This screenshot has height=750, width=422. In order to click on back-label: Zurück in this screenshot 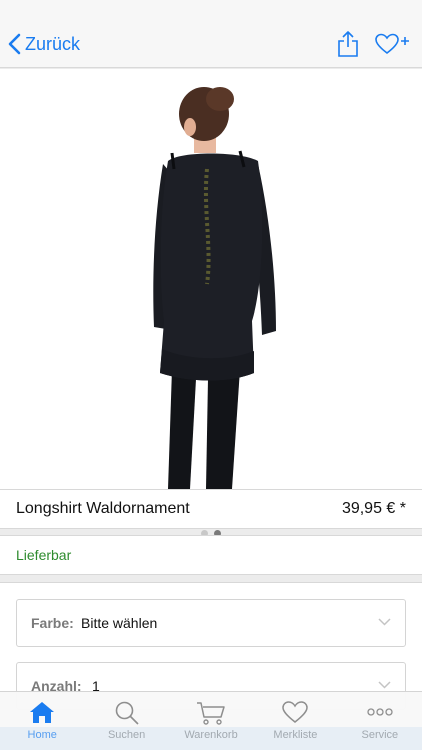, I will do `click(53, 43)`.